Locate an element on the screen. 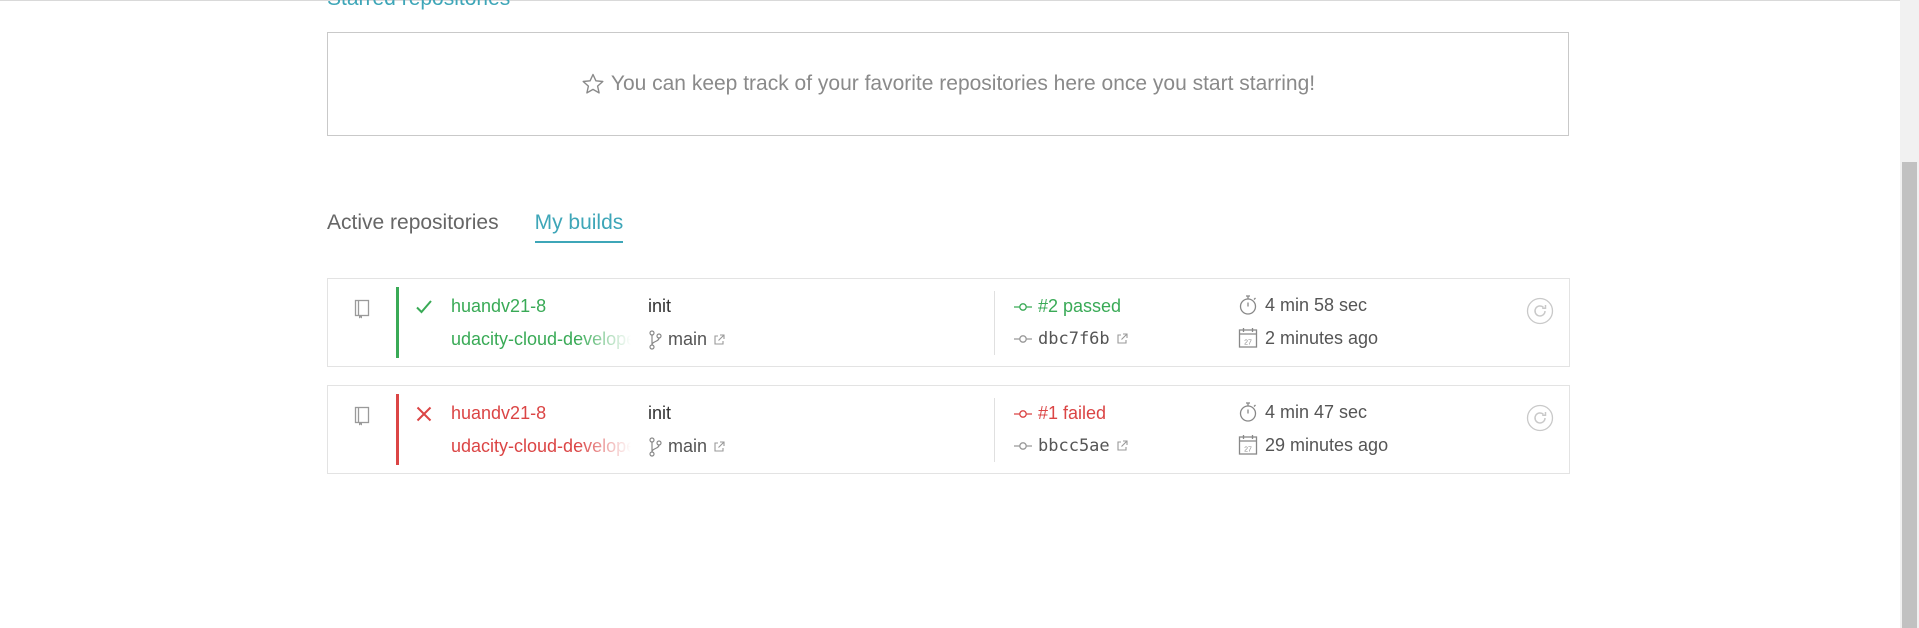 This screenshot has width=1919, height=628. builds-tabs: Active repositories My builds is located at coordinates (493, 227).